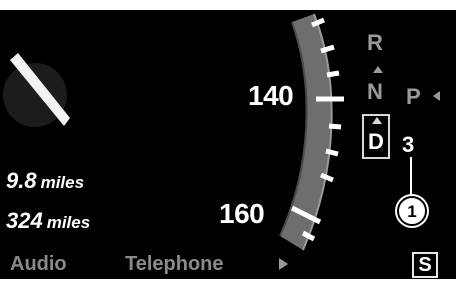 This screenshot has height=285, width=456. Describe the element at coordinates (174, 264) in the screenshot. I see `menu-item-telephone: Telephone` at that location.